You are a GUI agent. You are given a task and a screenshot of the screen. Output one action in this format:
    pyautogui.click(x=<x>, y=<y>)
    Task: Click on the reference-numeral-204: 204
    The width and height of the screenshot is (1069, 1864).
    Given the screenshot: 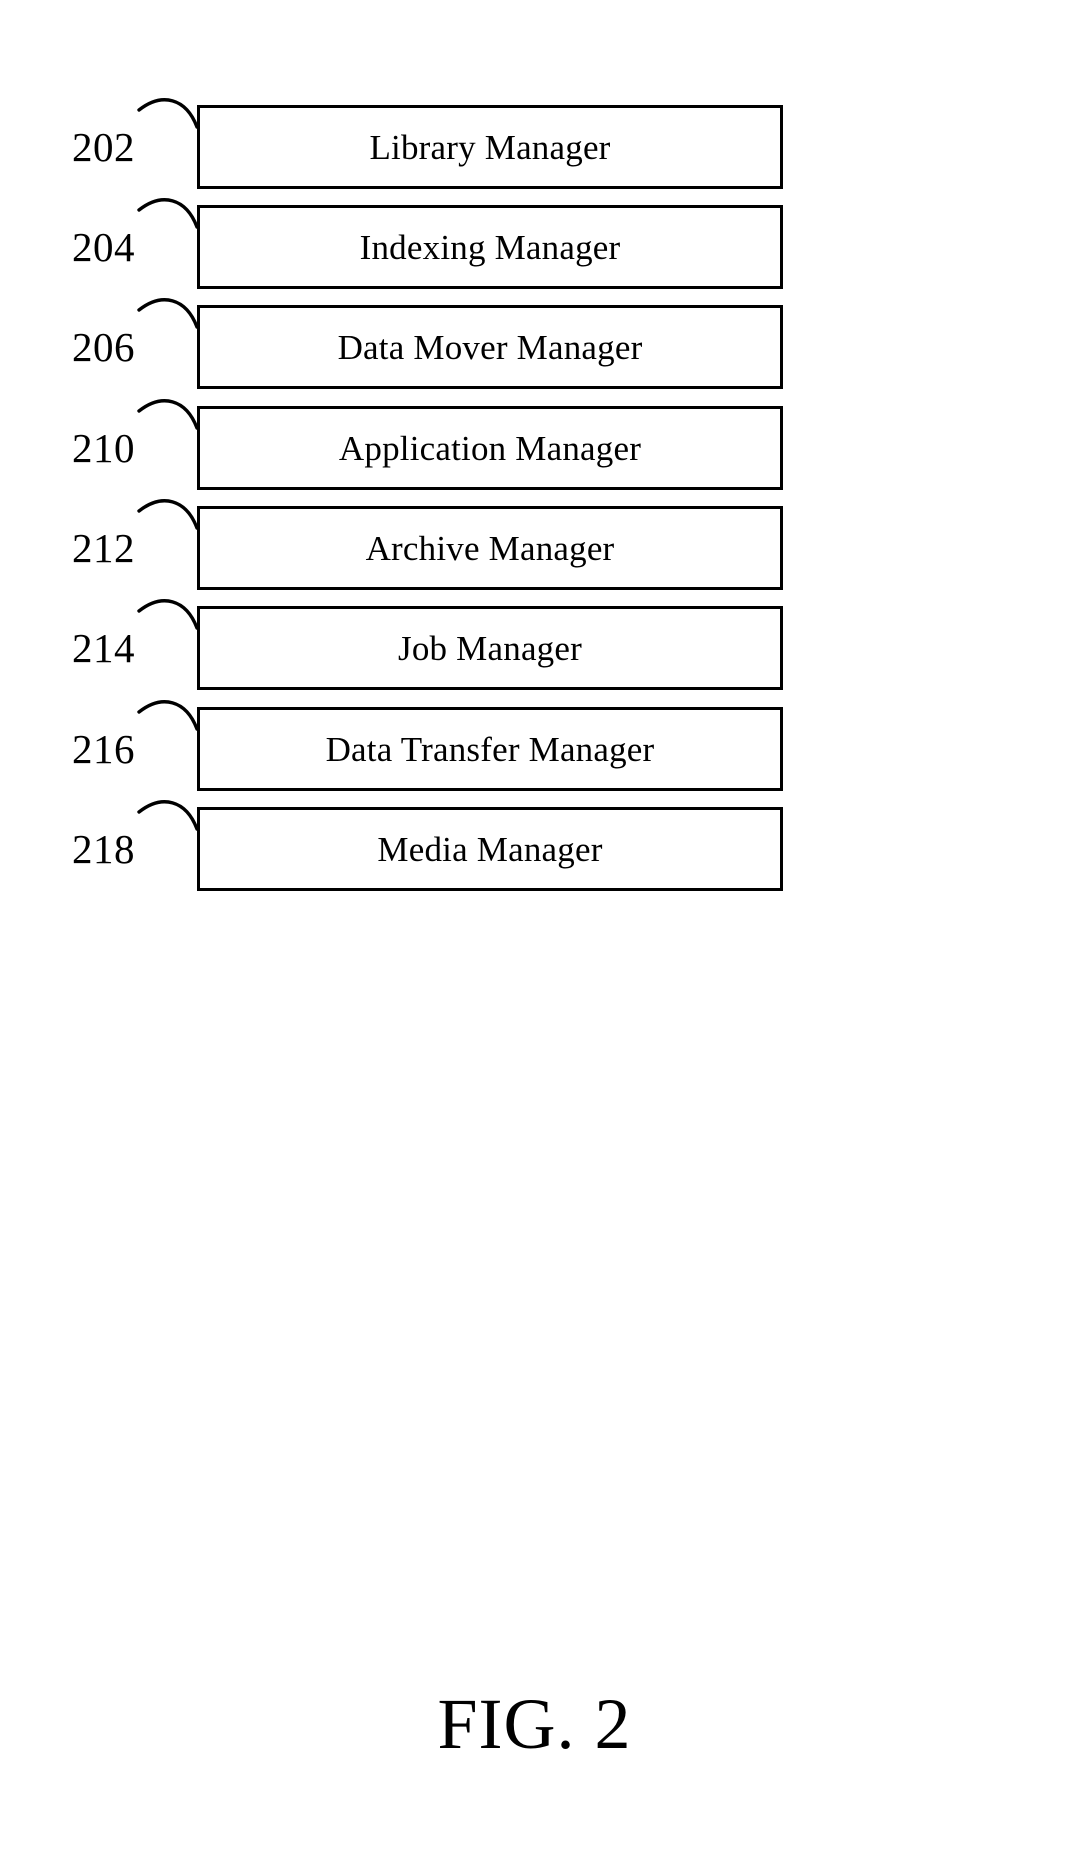 What is the action you would take?
    pyautogui.click(x=103, y=247)
    